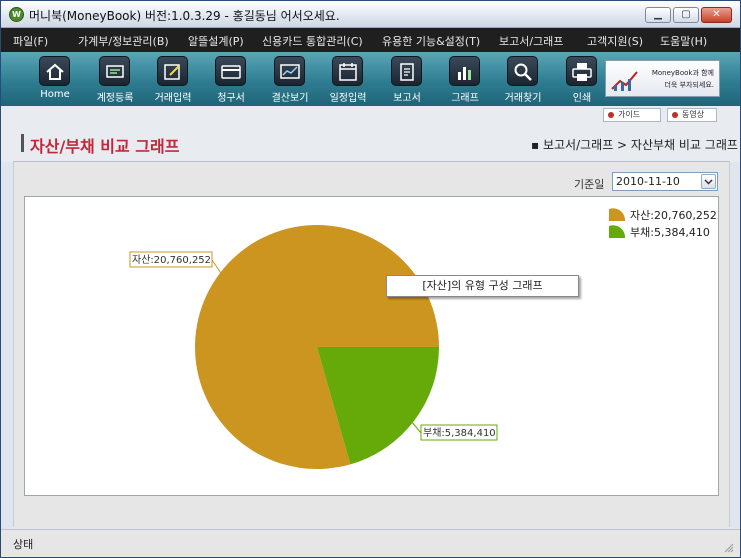 This screenshot has height=558, width=741. Describe the element at coordinates (686, 15) in the screenshot. I see `maximize-button: ▢` at that location.